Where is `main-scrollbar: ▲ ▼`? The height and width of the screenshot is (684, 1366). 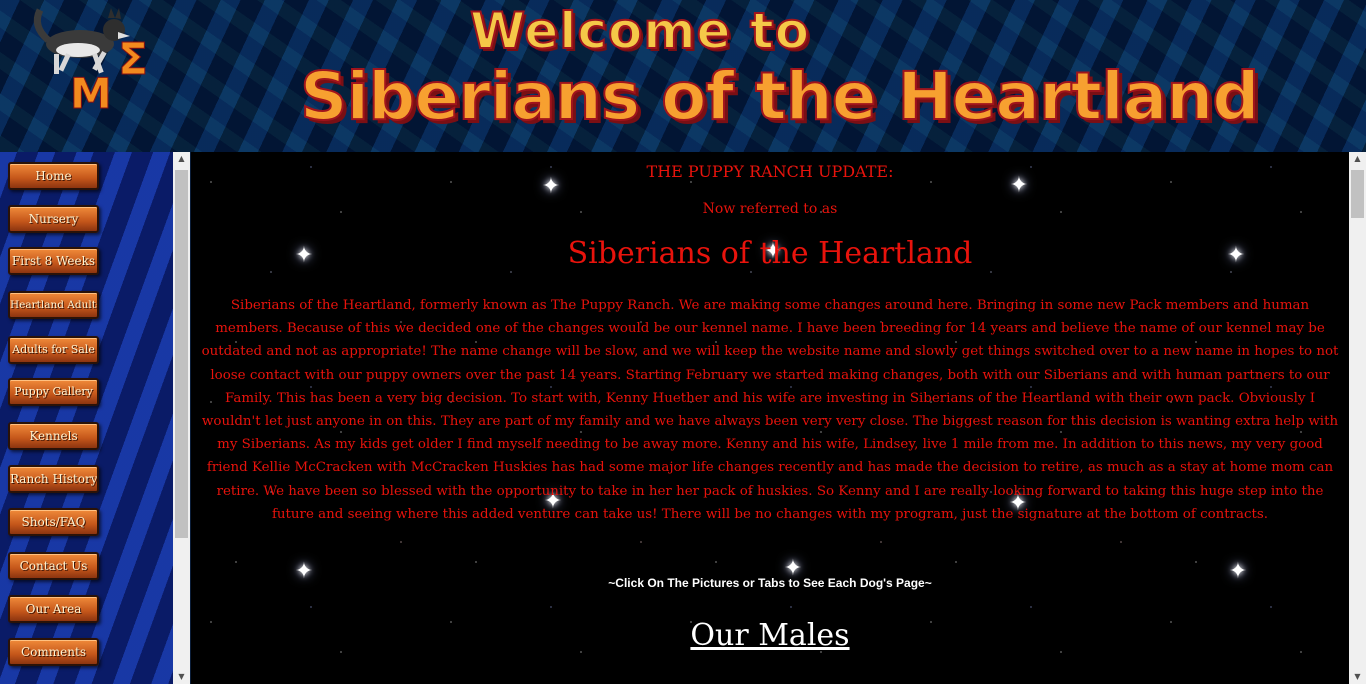 main-scrollbar: ▲ ▼ is located at coordinates (1357, 418).